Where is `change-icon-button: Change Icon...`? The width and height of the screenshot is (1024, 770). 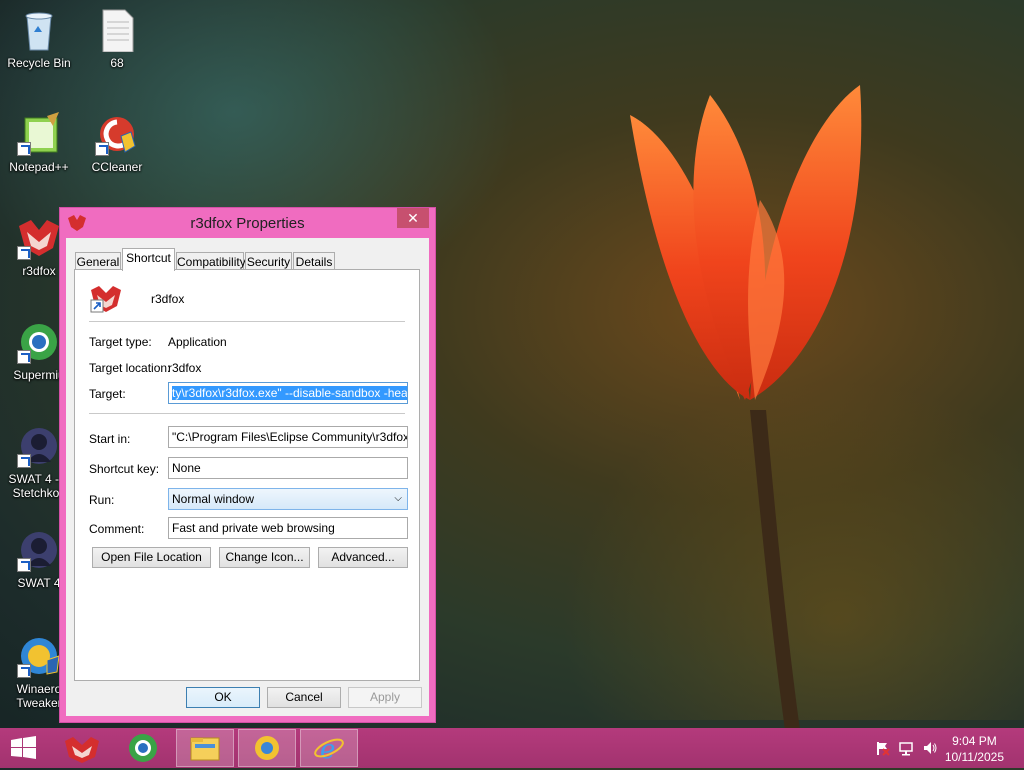
change-icon-button: Change Icon... is located at coordinates (264, 557).